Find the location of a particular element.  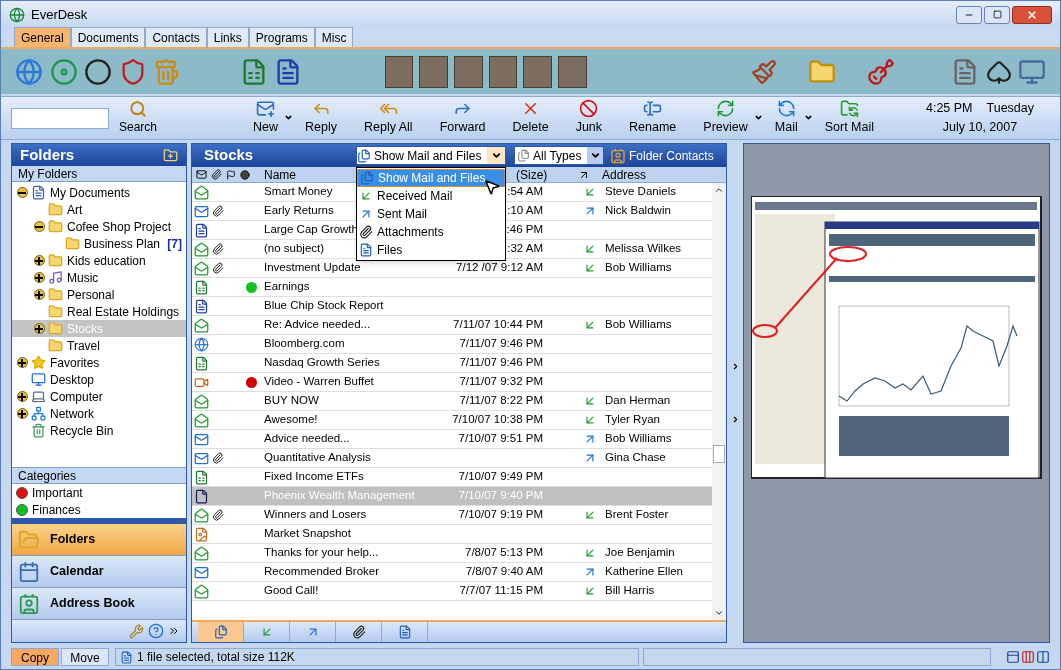

envelope-icon is located at coordinates (201, 211).